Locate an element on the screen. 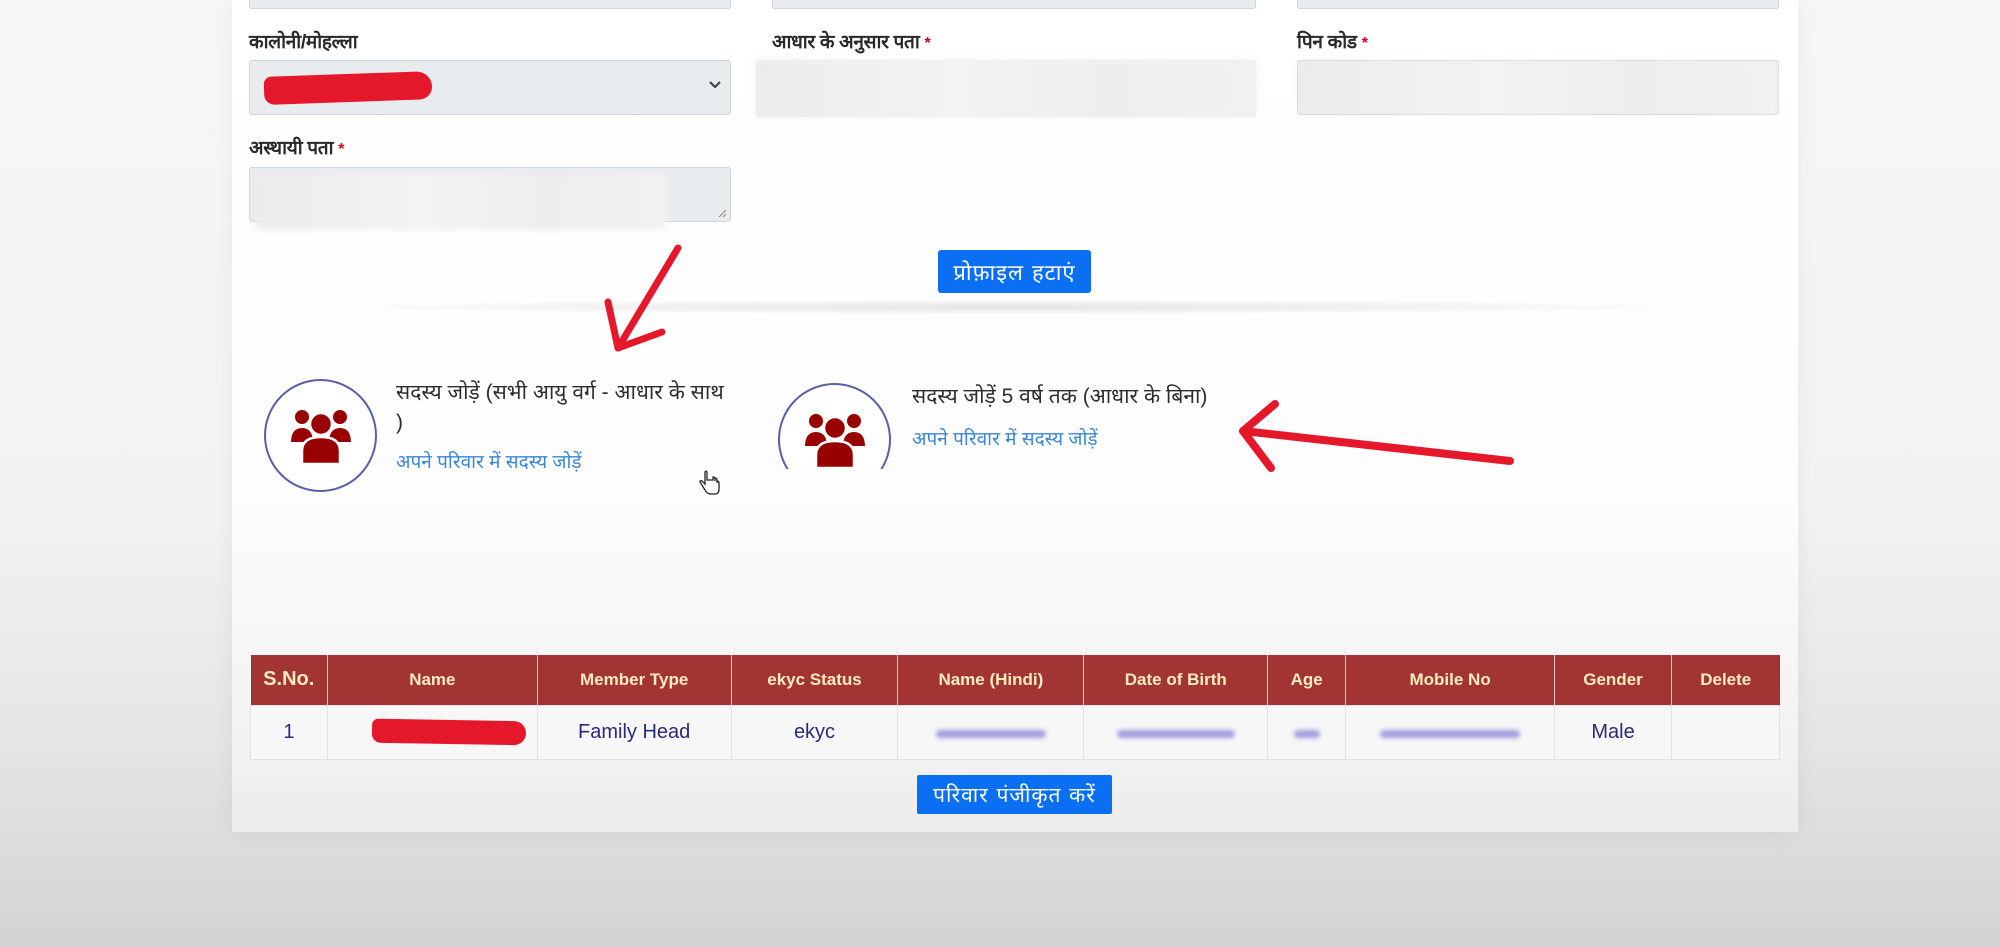 The height and width of the screenshot is (947, 2000). cell-gender: Male is located at coordinates (1613, 732).